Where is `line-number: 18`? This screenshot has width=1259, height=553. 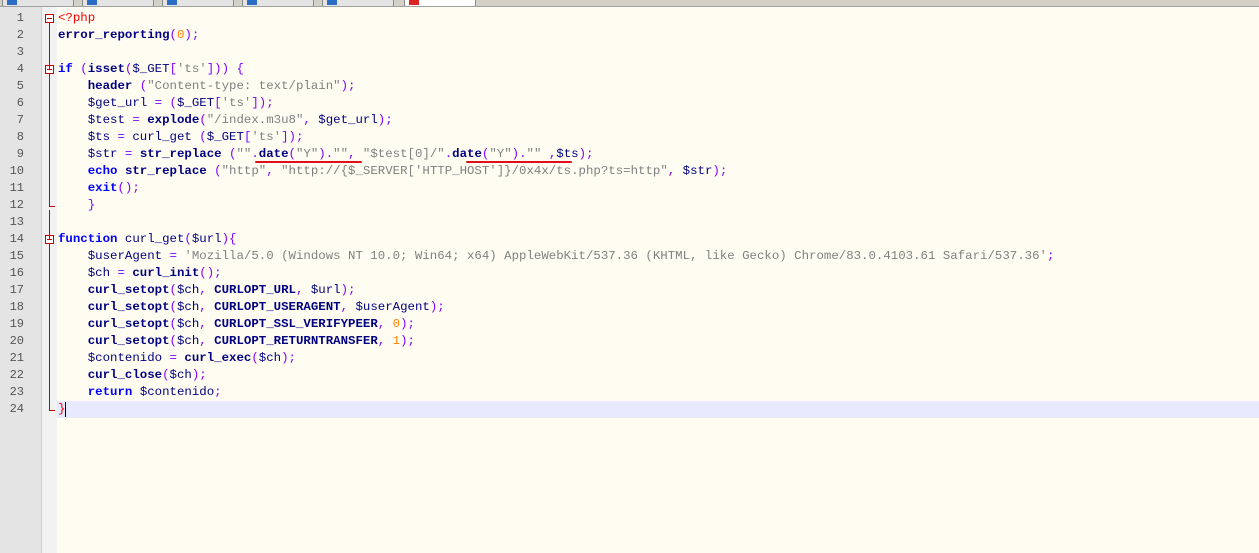
line-number: 18 is located at coordinates (16, 307).